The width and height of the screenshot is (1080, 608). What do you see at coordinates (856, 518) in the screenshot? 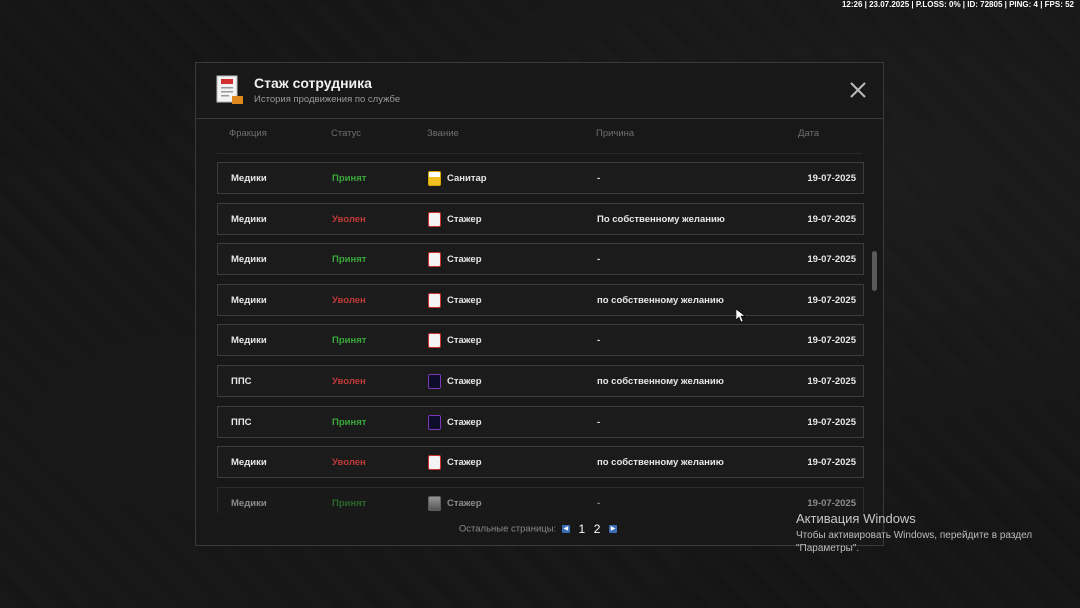
I see `windows-activation-title: Активация Windows` at bounding box center [856, 518].